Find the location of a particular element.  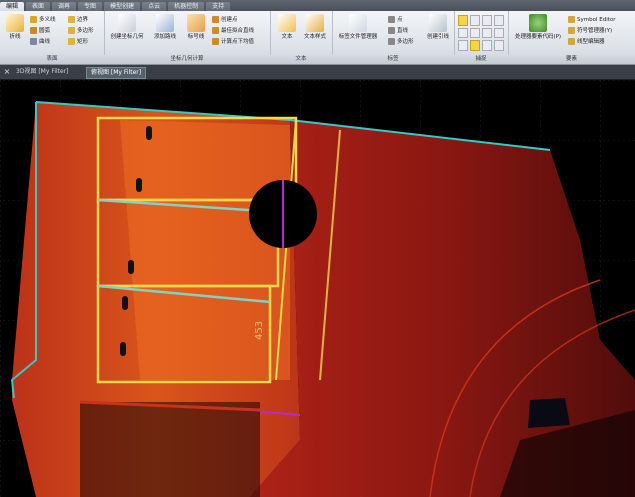

tab-surface: 表面 is located at coordinates (38, 6).